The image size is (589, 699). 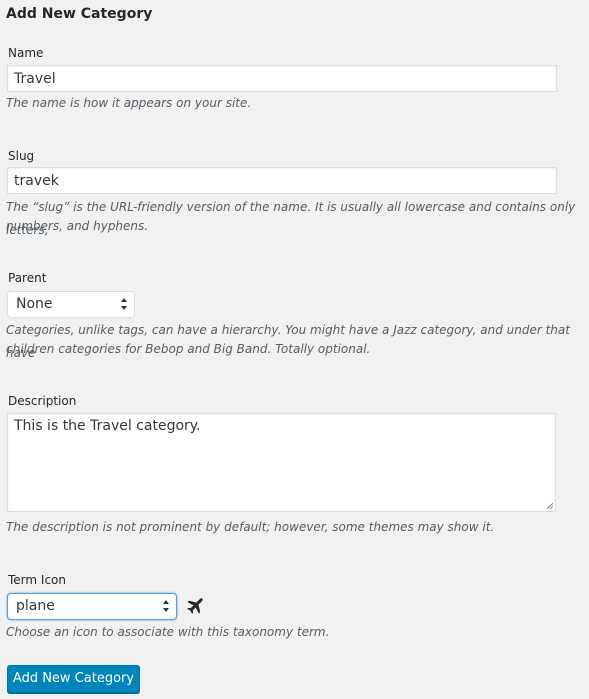 What do you see at coordinates (35, 606) in the screenshot?
I see `term-icon-select-value: plane` at bounding box center [35, 606].